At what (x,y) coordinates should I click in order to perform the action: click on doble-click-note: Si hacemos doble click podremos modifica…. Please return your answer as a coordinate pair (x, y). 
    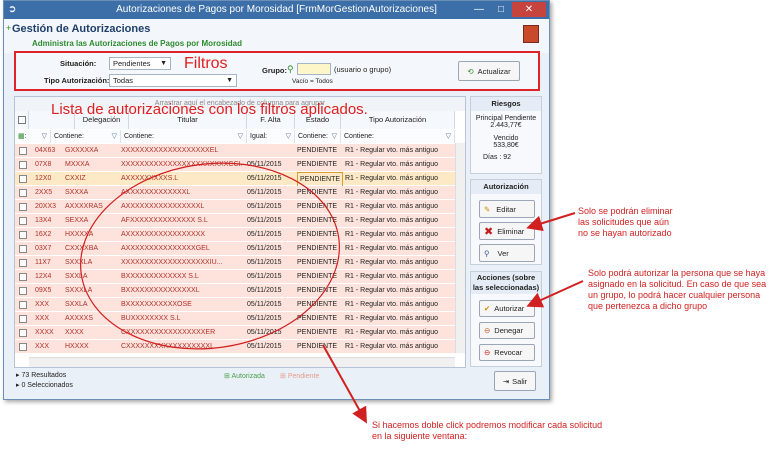
    Looking at the image, I should click on (487, 430).